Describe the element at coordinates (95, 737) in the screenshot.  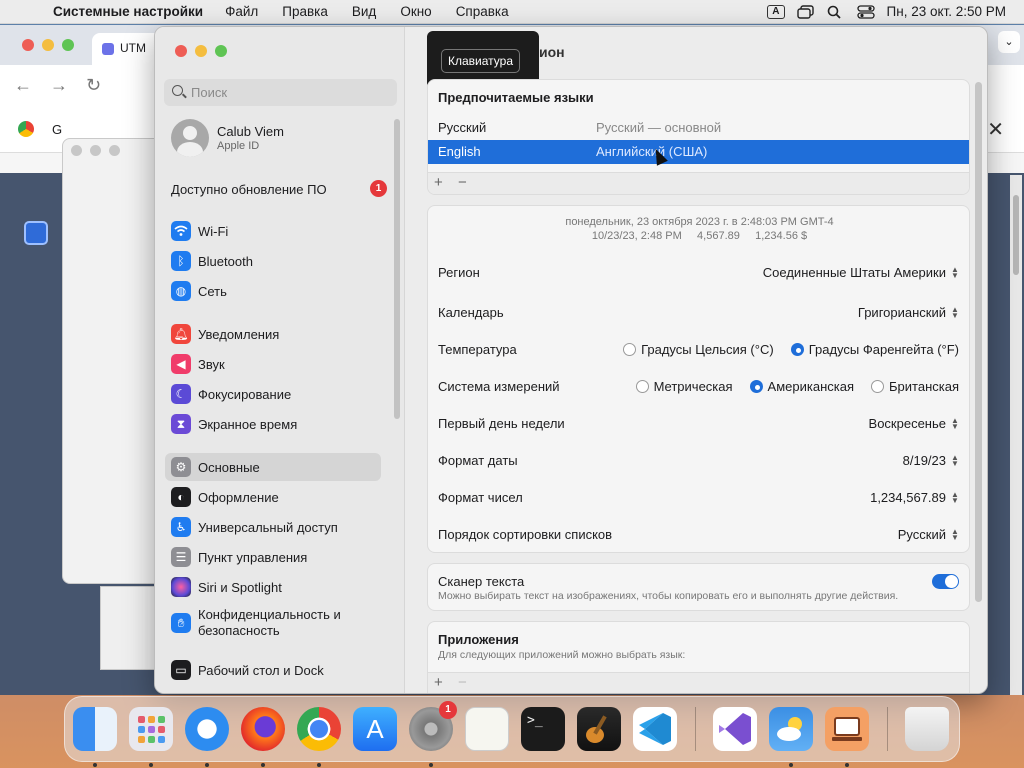
I see `finder-icon` at that location.